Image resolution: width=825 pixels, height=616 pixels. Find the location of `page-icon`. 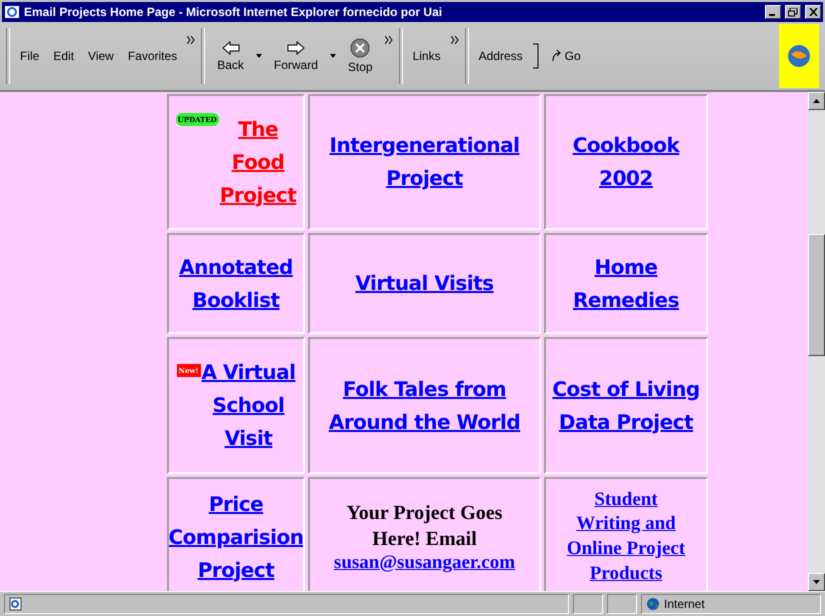

page-icon is located at coordinates (16, 604).